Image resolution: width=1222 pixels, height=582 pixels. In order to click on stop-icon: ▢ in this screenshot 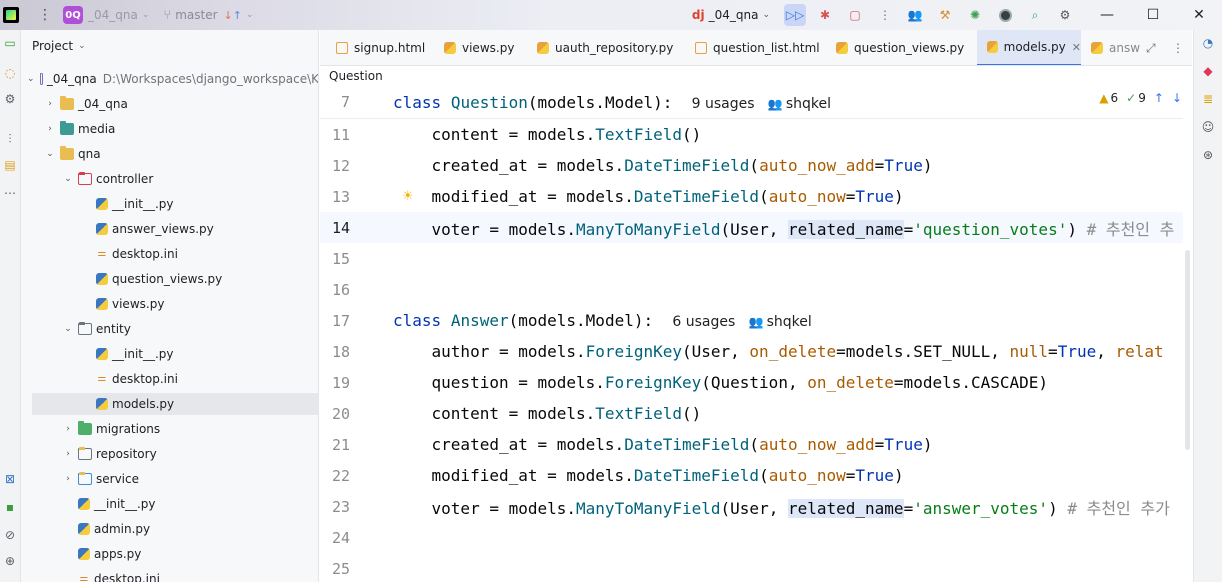, I will do `click(855, 15)`.